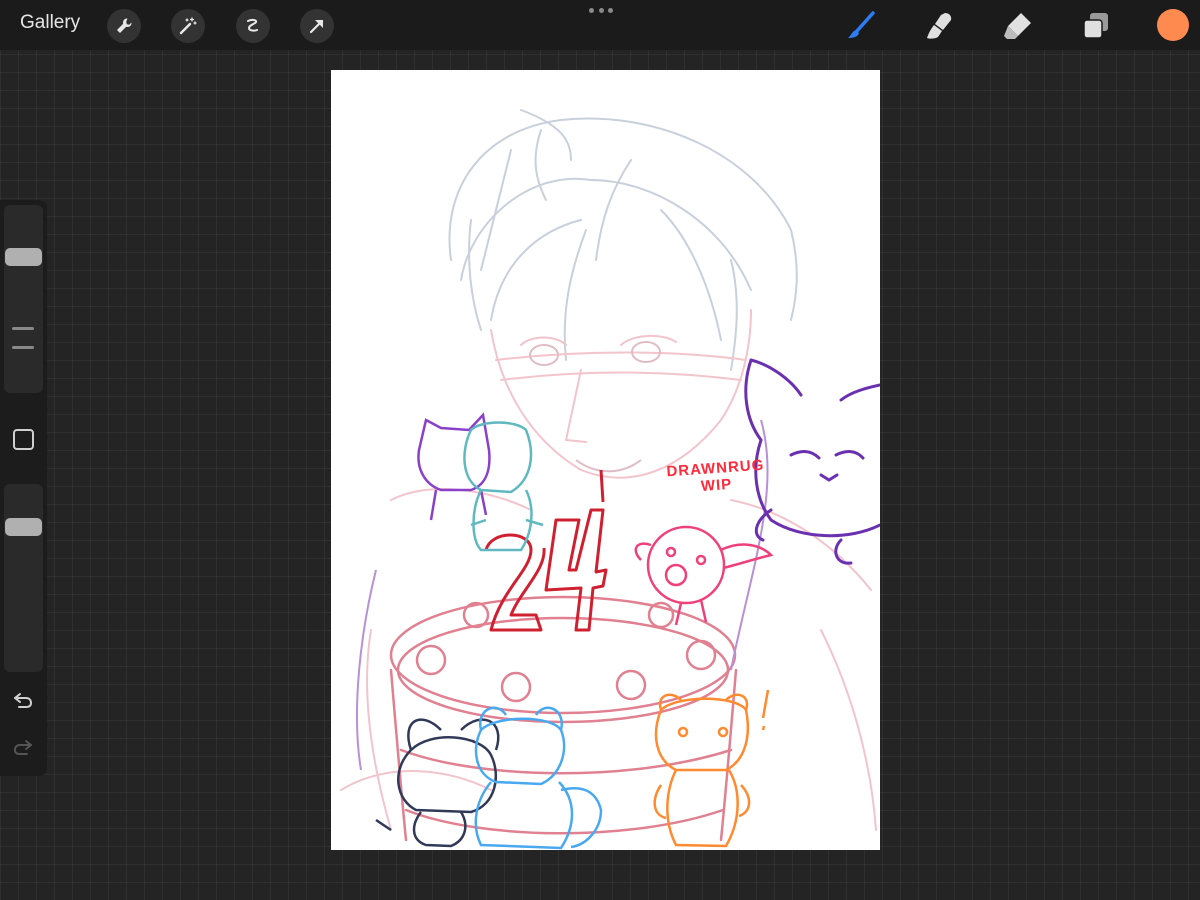 This screenshot has width=1200, height=900. I want to click on undo-icon, so click(23, 700).